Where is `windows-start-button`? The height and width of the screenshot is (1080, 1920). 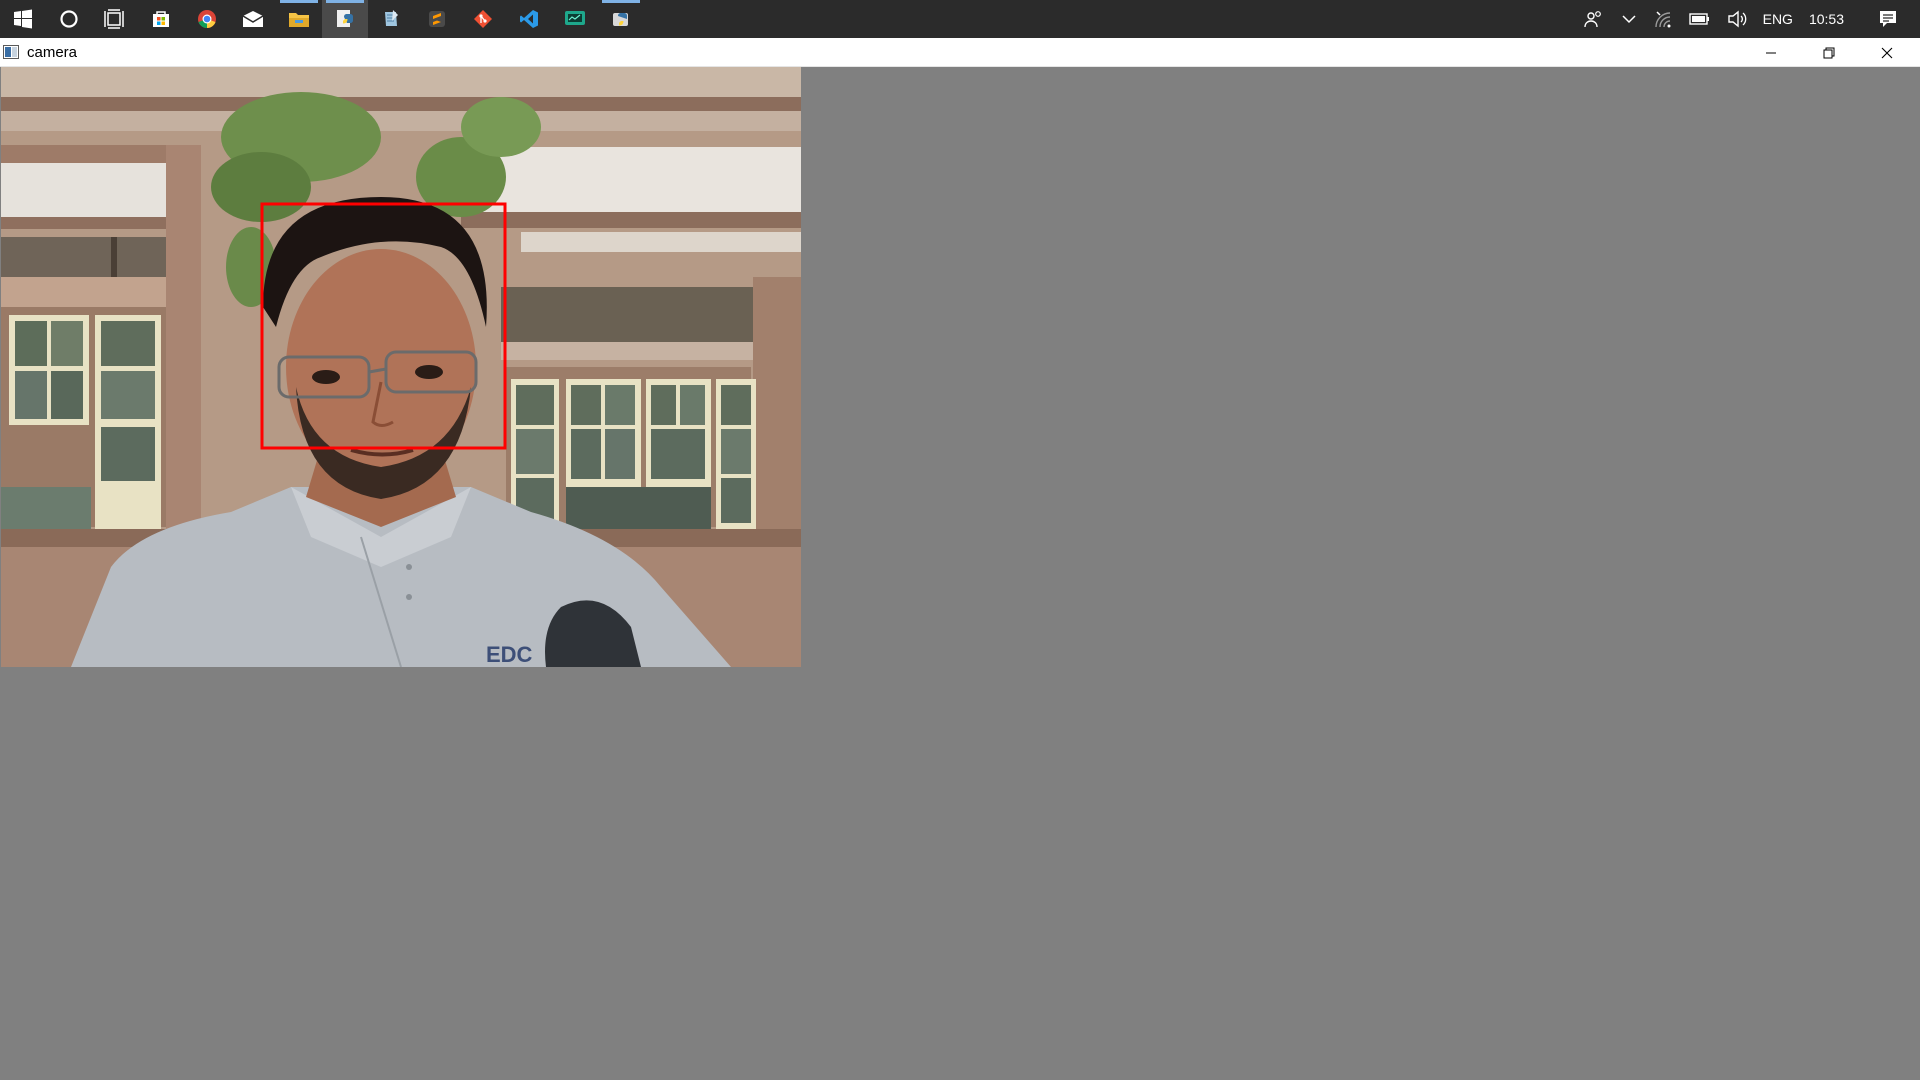 windows-start-button is located at coordinates (23, 19).